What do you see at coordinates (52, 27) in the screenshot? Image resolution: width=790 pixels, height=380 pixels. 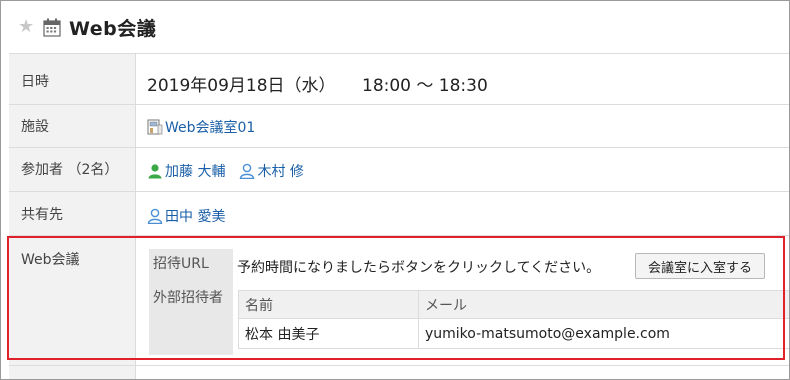 I see `calendar-icon` at bounding box center [52, 27].